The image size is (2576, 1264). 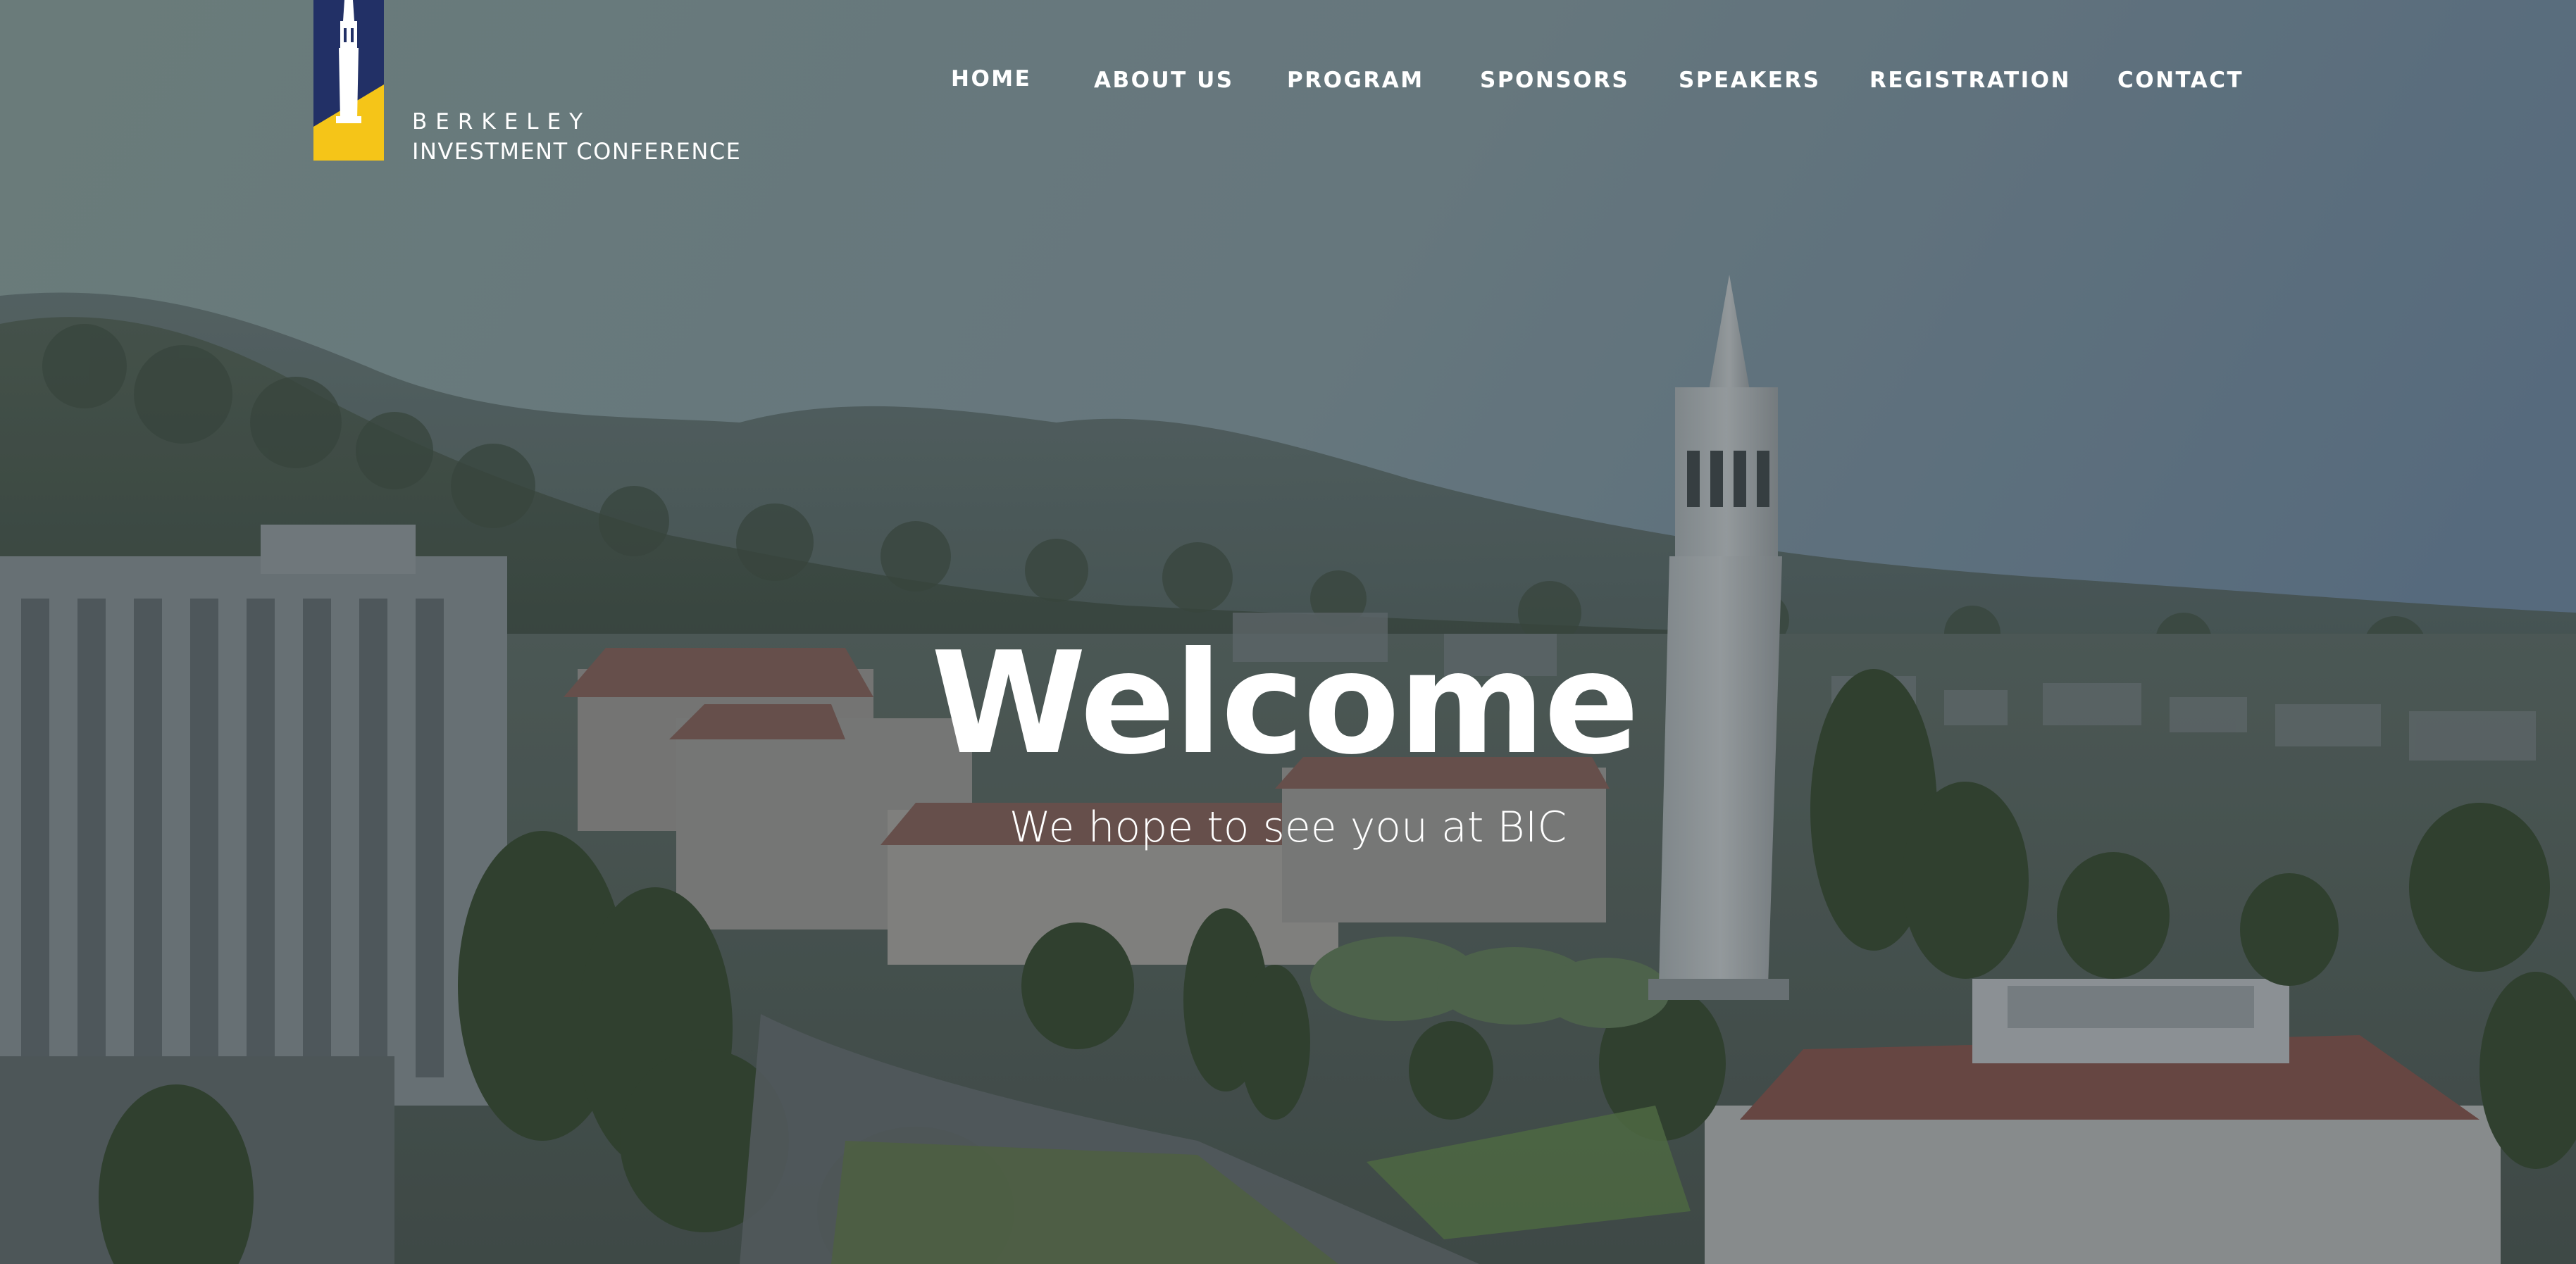 I want to click on nav-item-sponsors: SPONSORS, so click(x=1554, y=80).